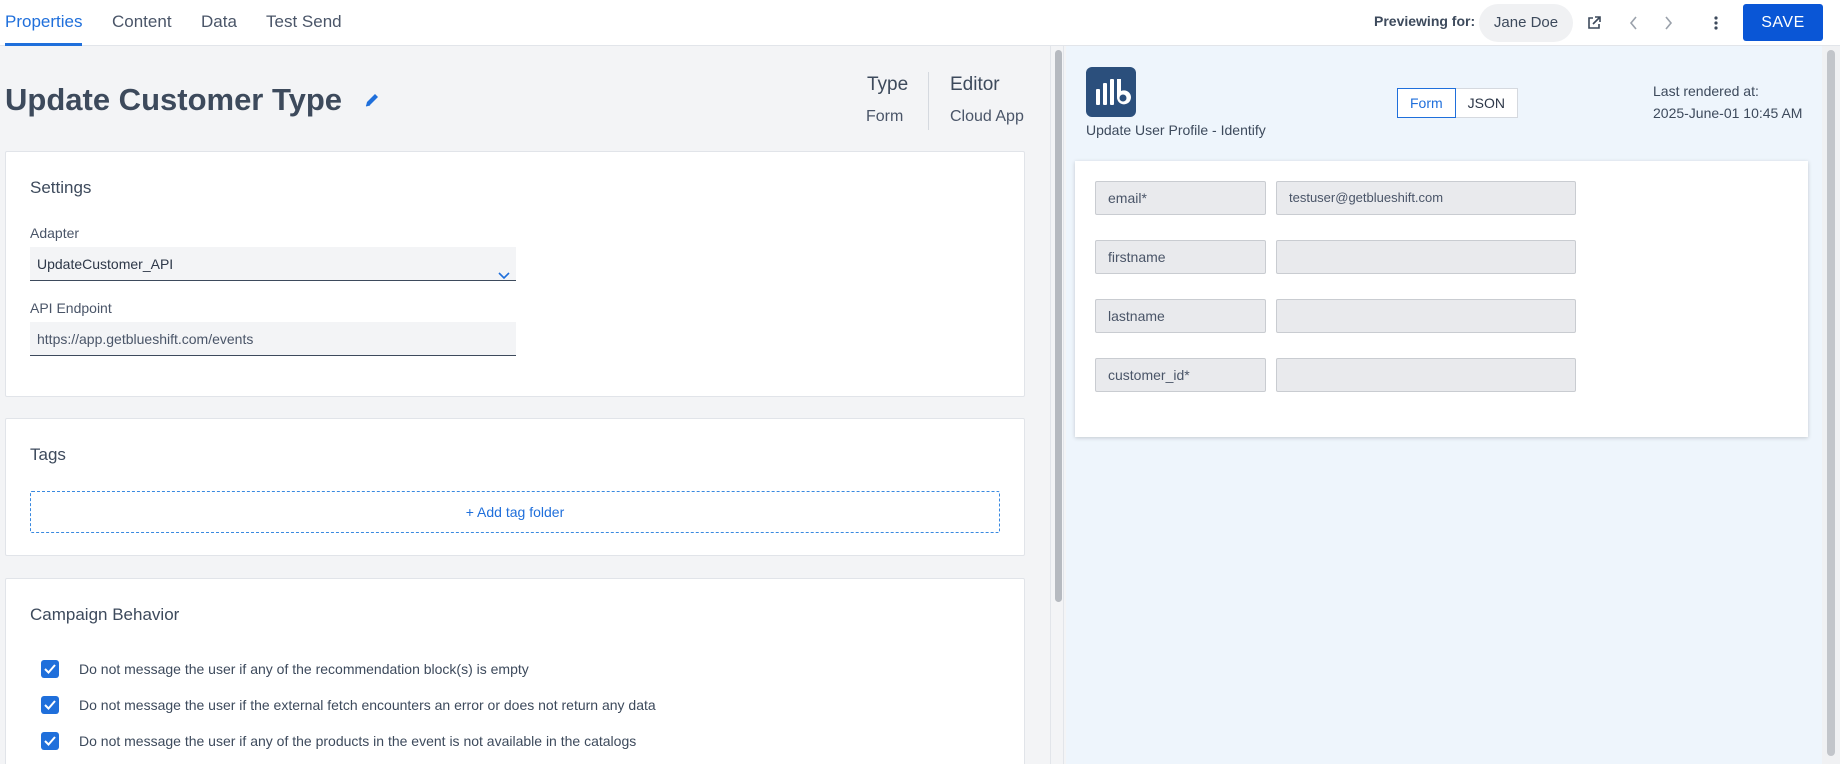 This screenshot has width=1840, height=764. I want to click on right-scrollbar-track, so click(1831, 405).